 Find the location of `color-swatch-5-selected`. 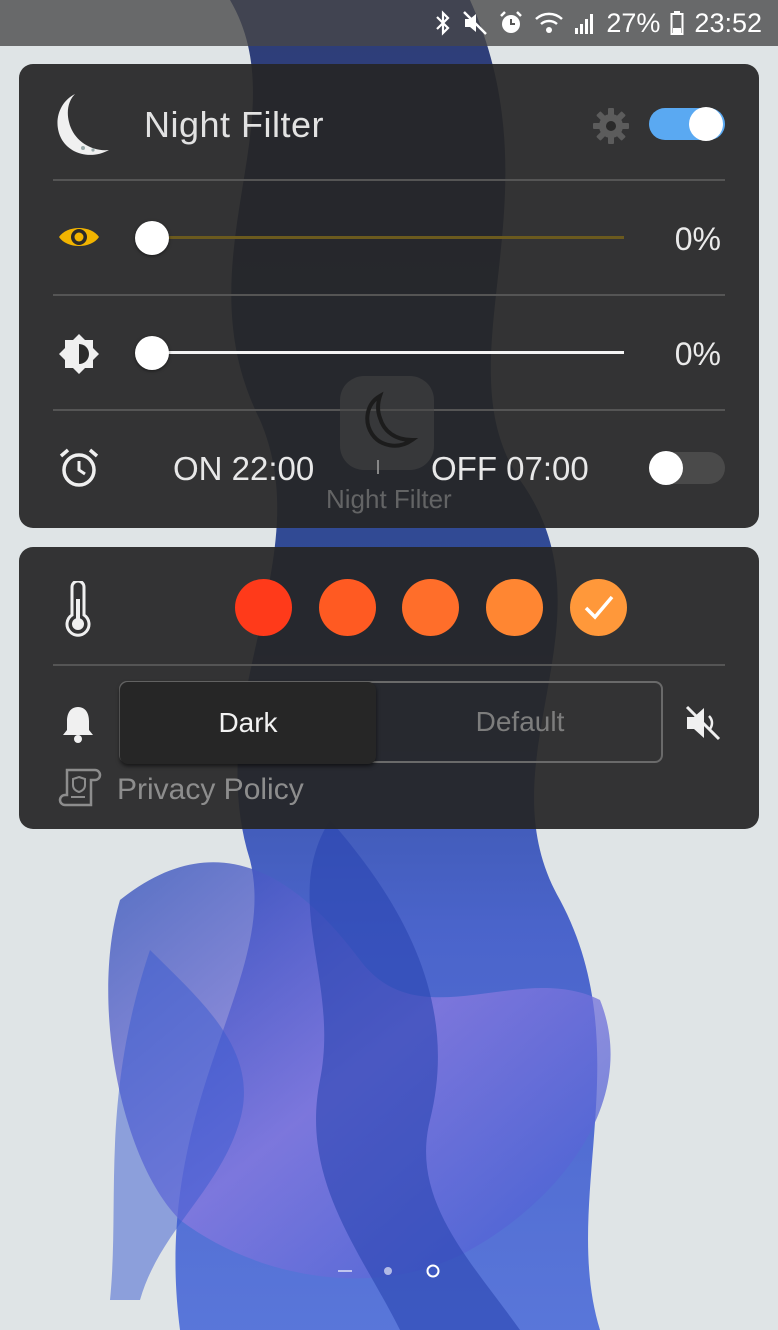

color-swatch-5-selected is located at coordinates (598, 607).